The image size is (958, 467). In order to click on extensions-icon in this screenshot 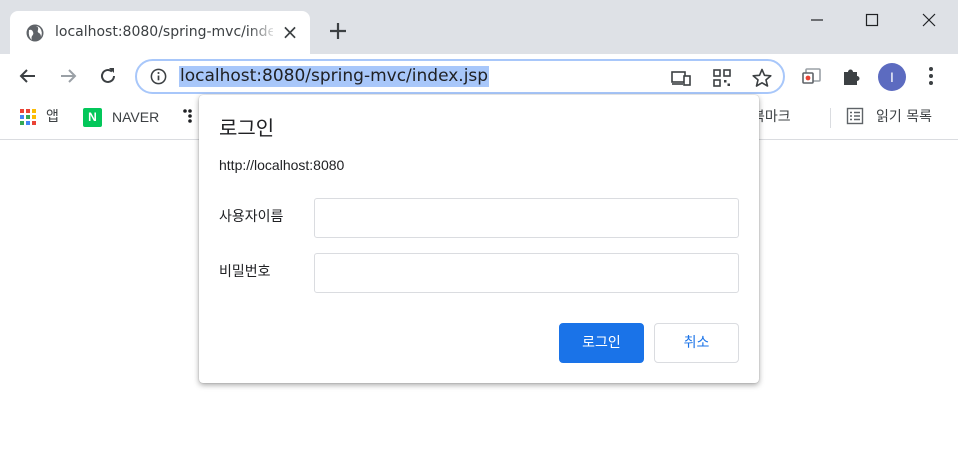, I will do `click(852, 76)`.